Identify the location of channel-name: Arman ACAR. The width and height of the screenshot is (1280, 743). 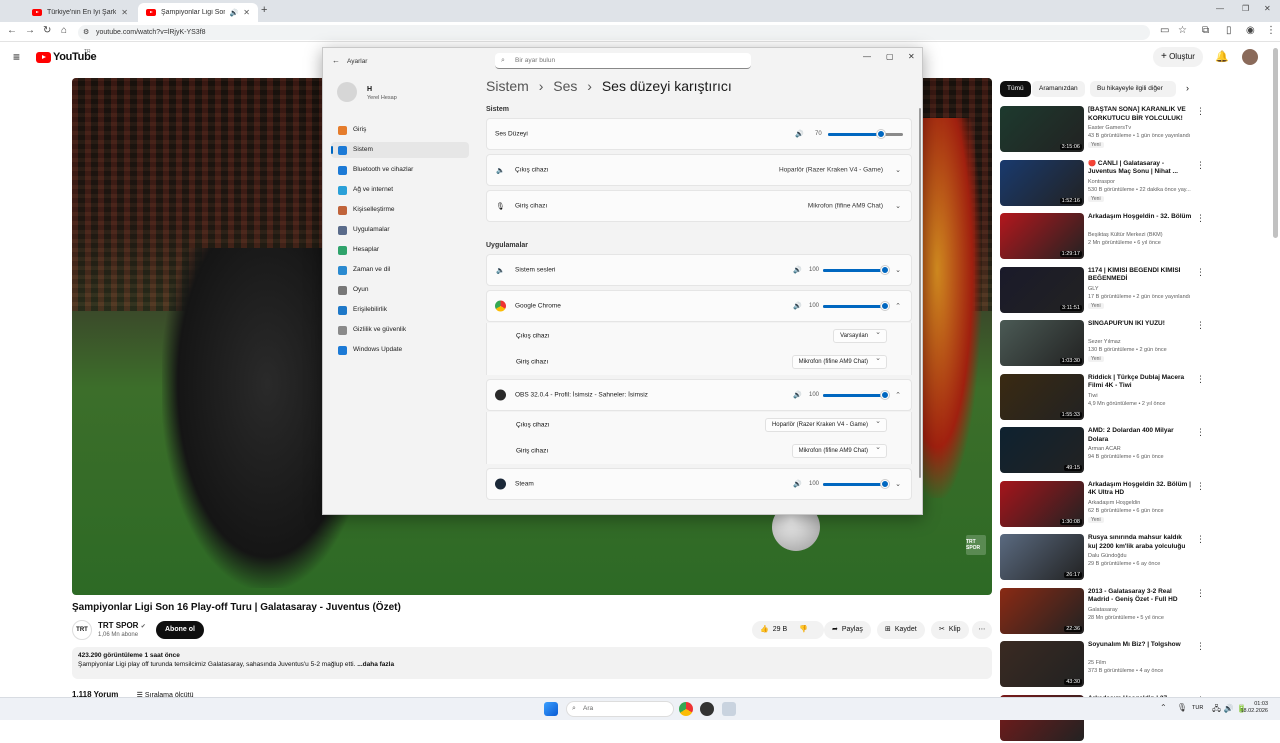
(1104, 449).